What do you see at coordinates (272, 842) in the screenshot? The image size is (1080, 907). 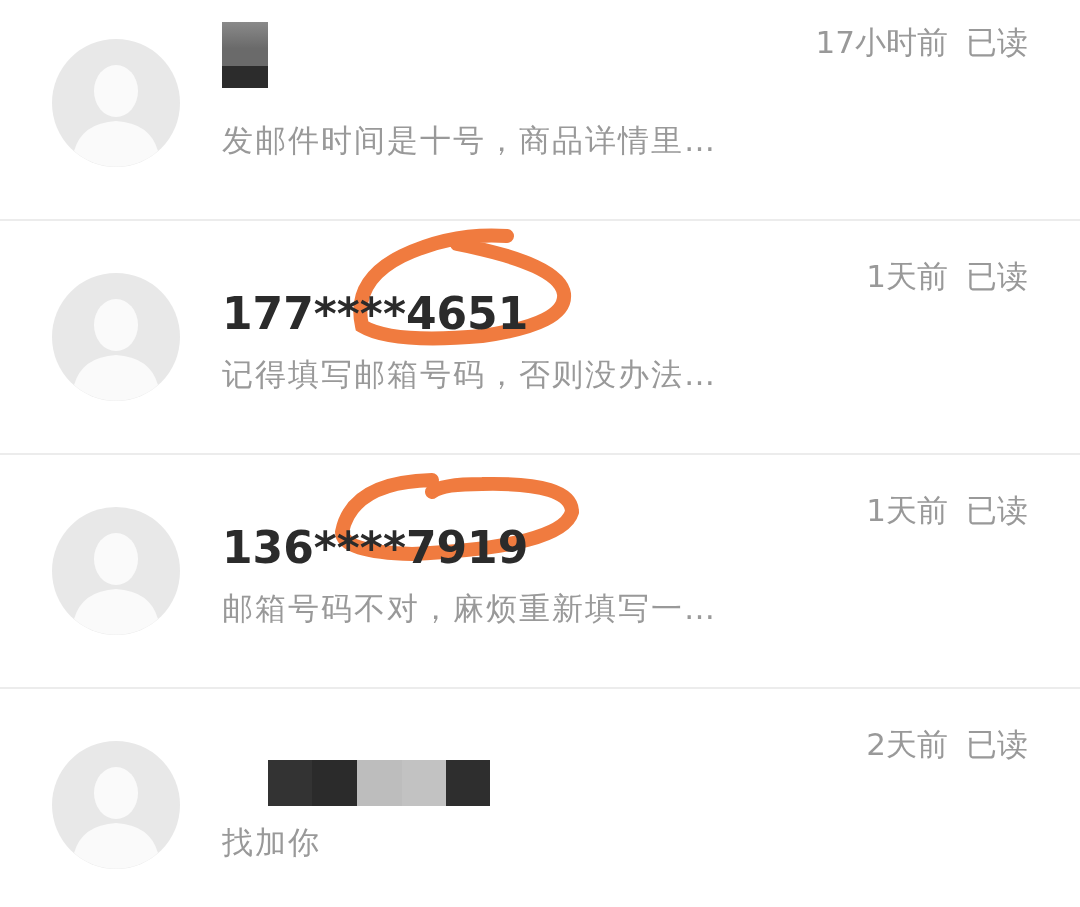 I see `message-preview: 找加你` at bounding box center [272, 842].